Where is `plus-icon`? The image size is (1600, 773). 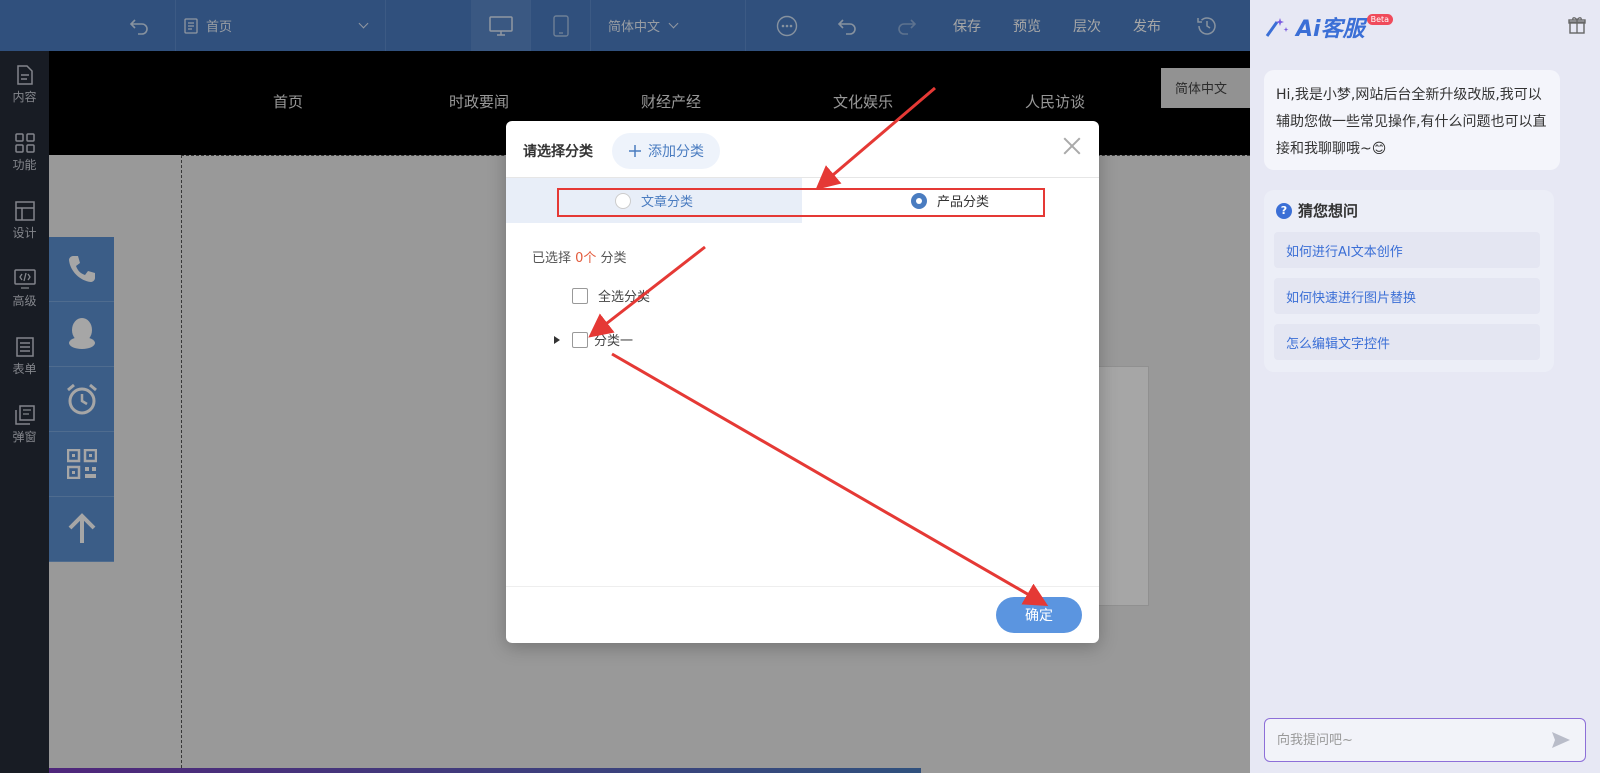
plus-icon is located at coordinates (635, 151).